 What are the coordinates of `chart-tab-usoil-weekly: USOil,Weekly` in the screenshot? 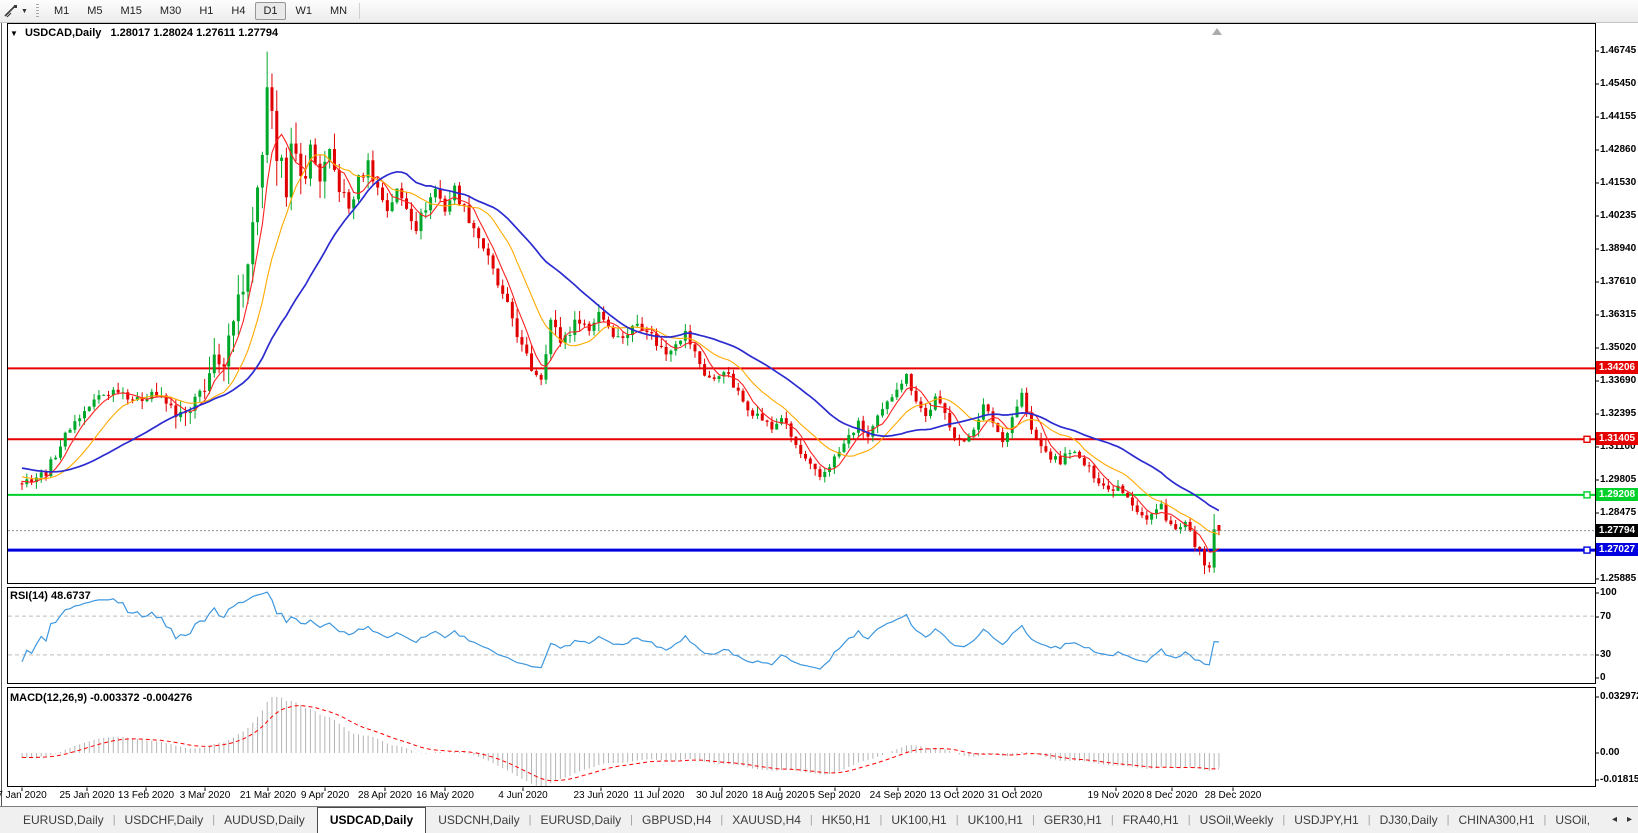 It's located at (1237, 819).